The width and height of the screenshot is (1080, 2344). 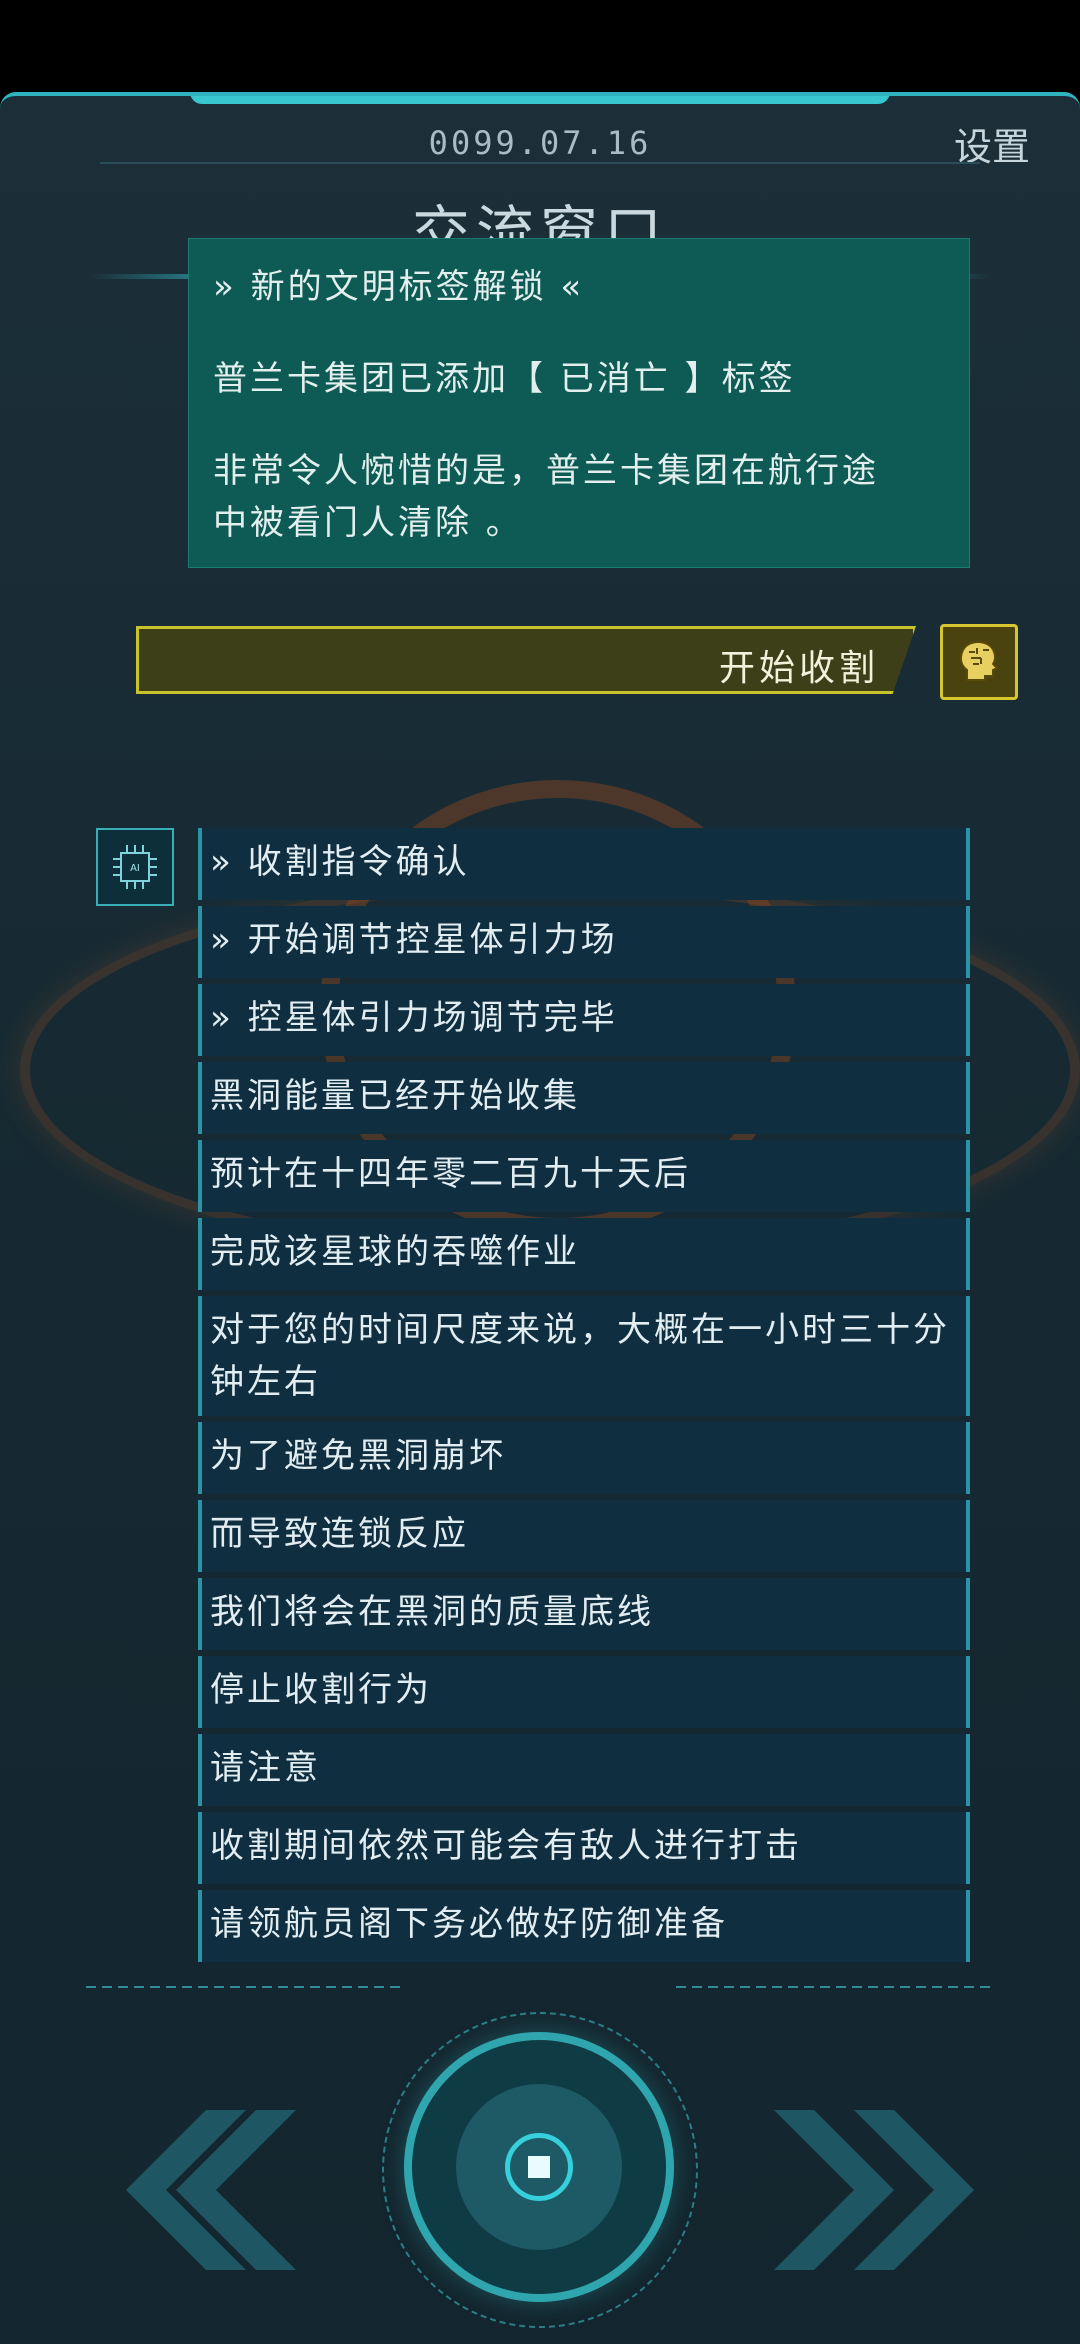 What do you see at coordinates (206, 2190) in the screenshot?
I see `double-chevron-left-icon` at bounding box center [206, 2190].